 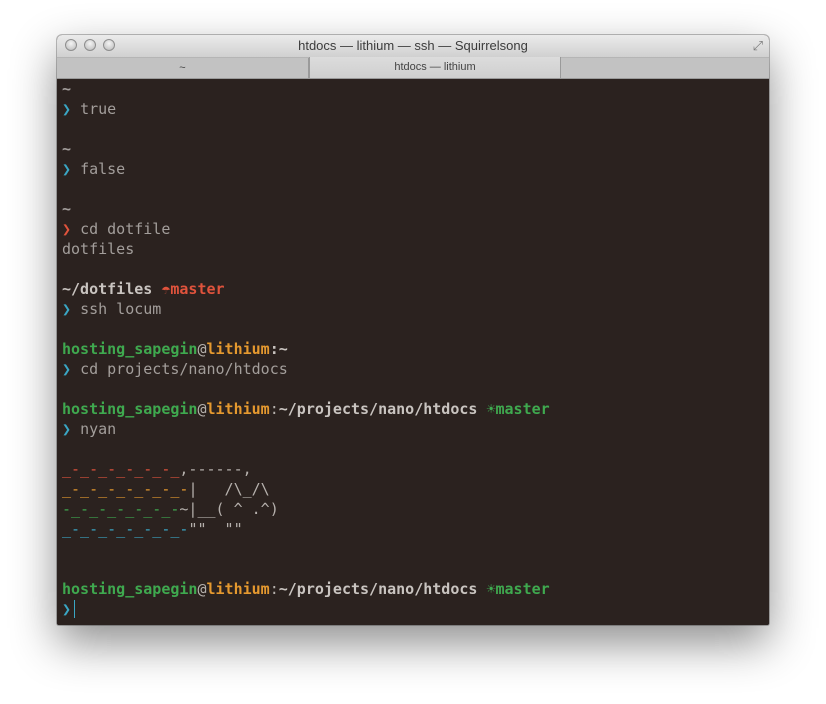 I want to click on command-line: ❯ cd projects/nano/htdocs, so click(x=175, y=369).